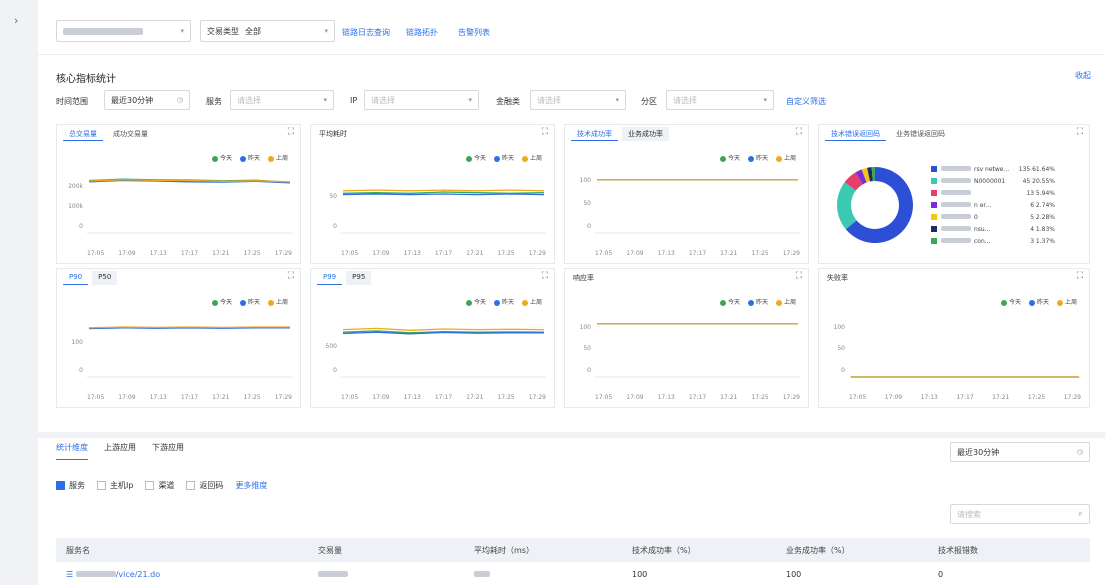  Describe the element at coordinates (282, 100) in the screenshot. I see `service-select: 请选择 ▾` at that location.